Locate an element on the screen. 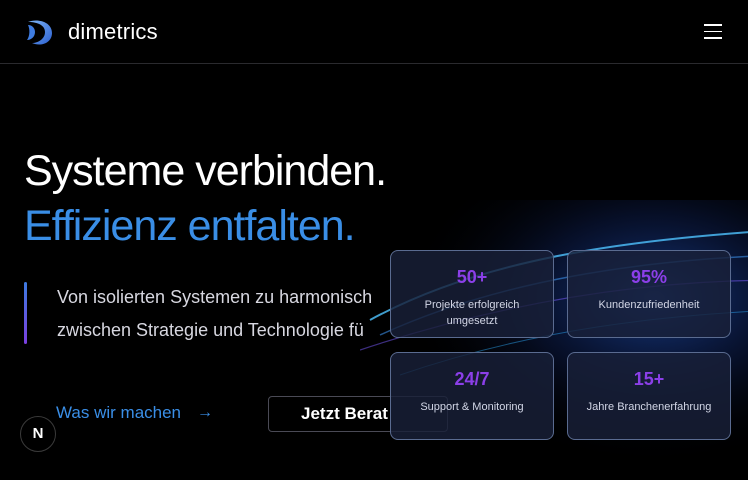  hero-lead-line1: Von isolierten Systemen zu harmonisch is located at coordinates (215, 297).